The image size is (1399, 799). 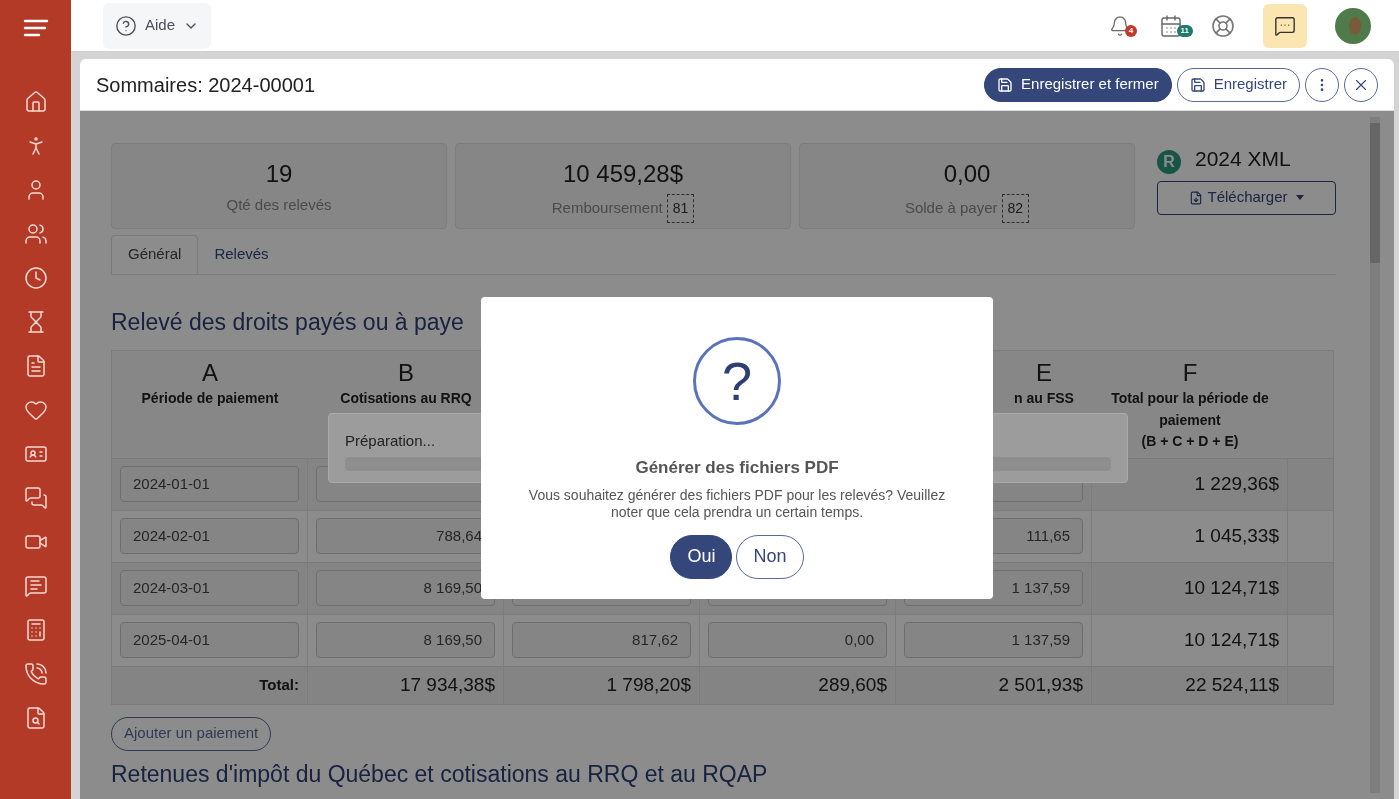 I want to click on date-field: 2024-02-01, so click(x=209, y=536).